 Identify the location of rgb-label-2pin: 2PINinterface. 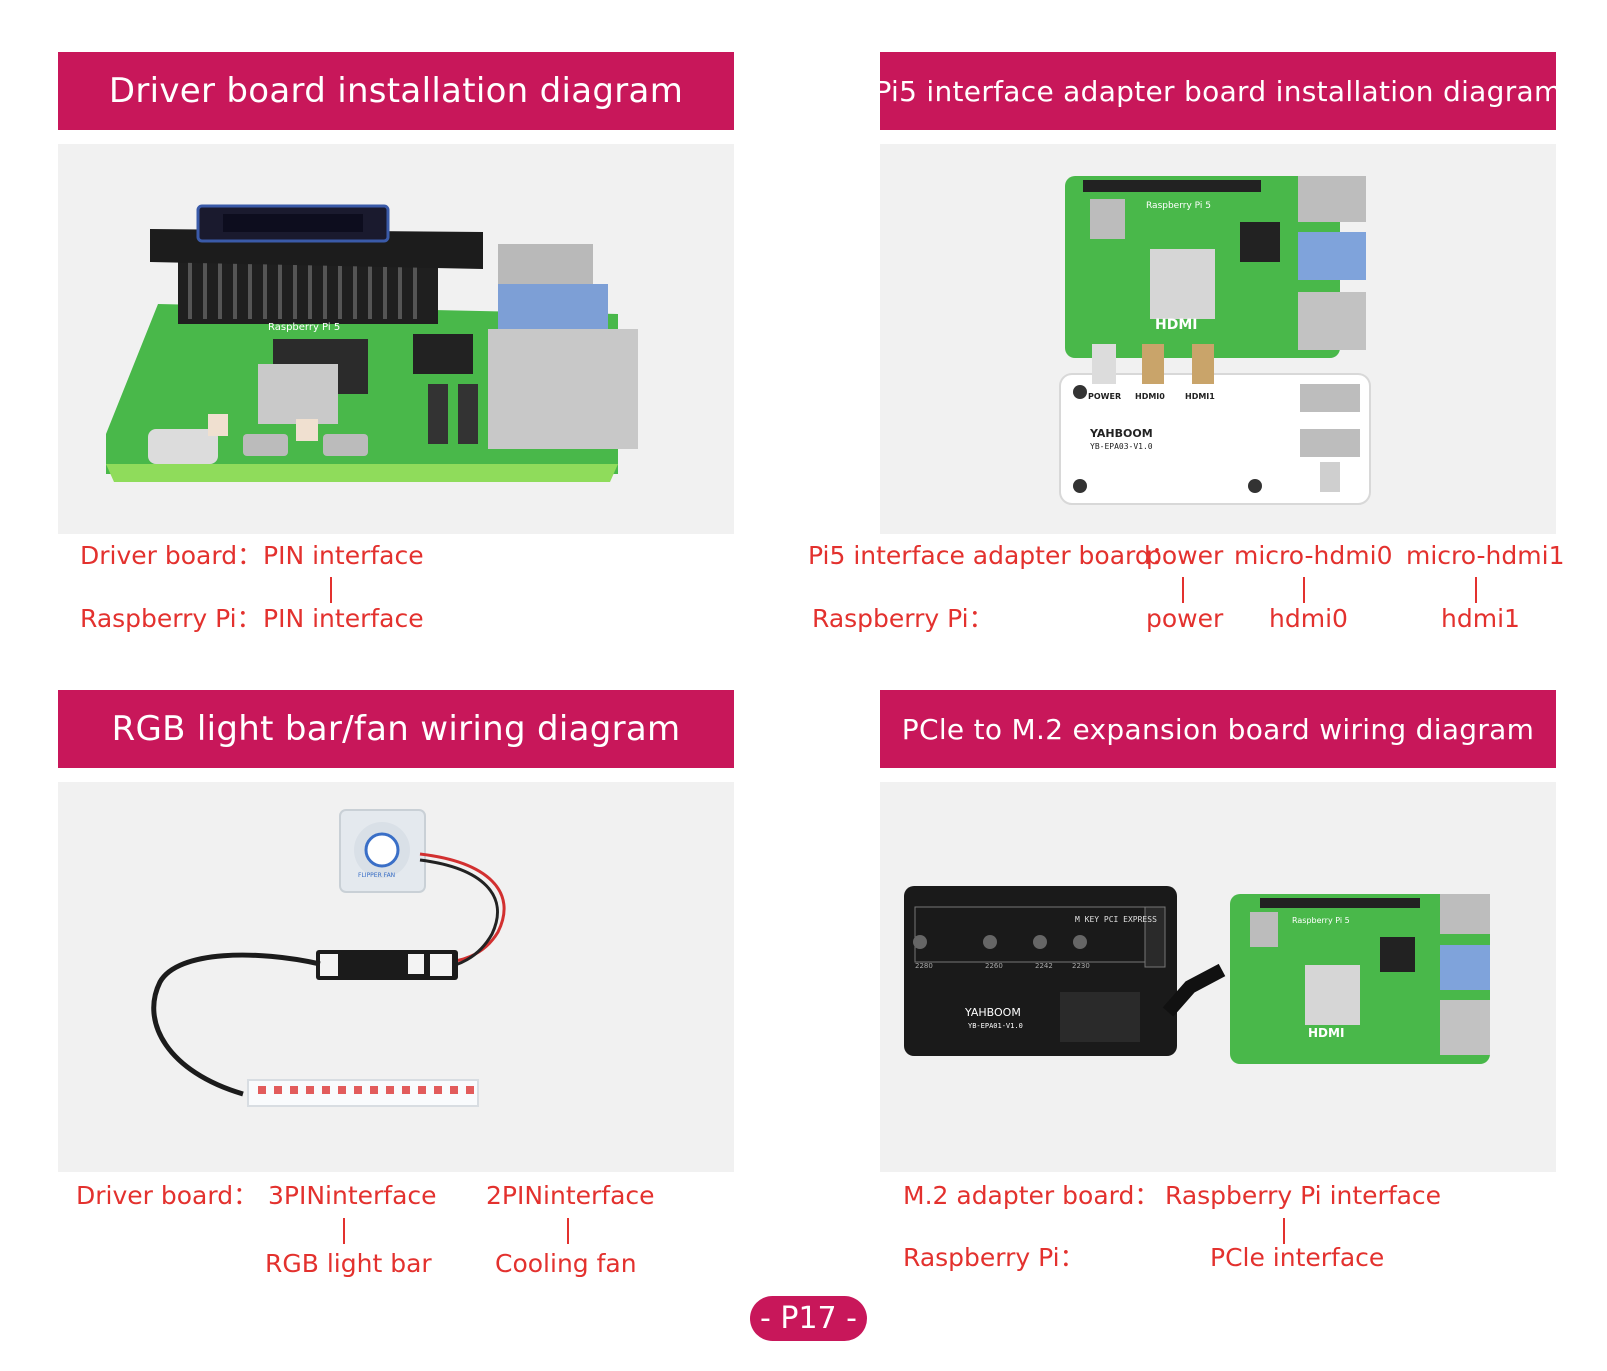
(570, 1195).